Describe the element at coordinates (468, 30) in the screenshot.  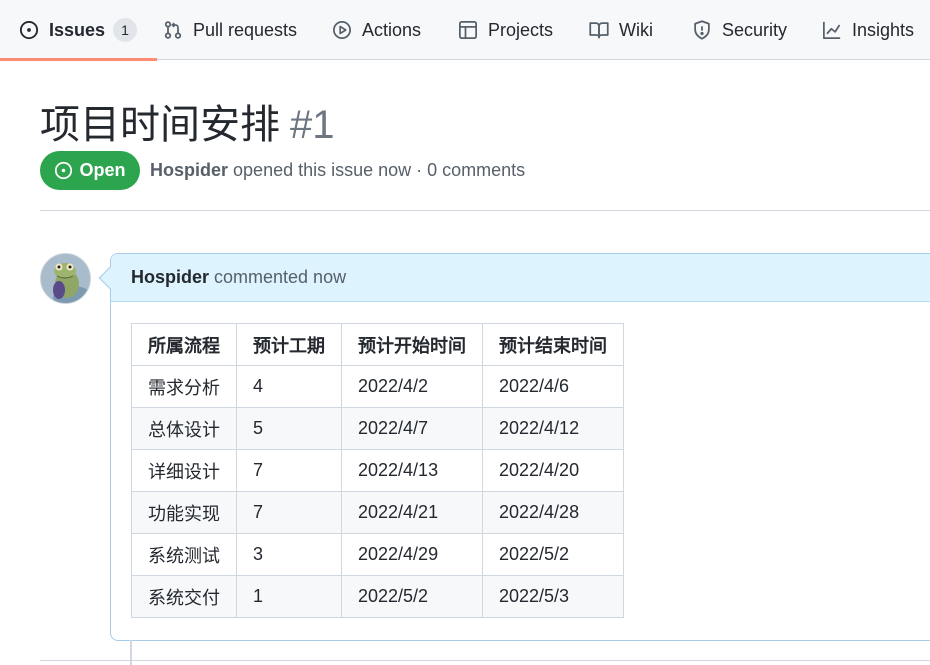
I see `table-icon` at that location.